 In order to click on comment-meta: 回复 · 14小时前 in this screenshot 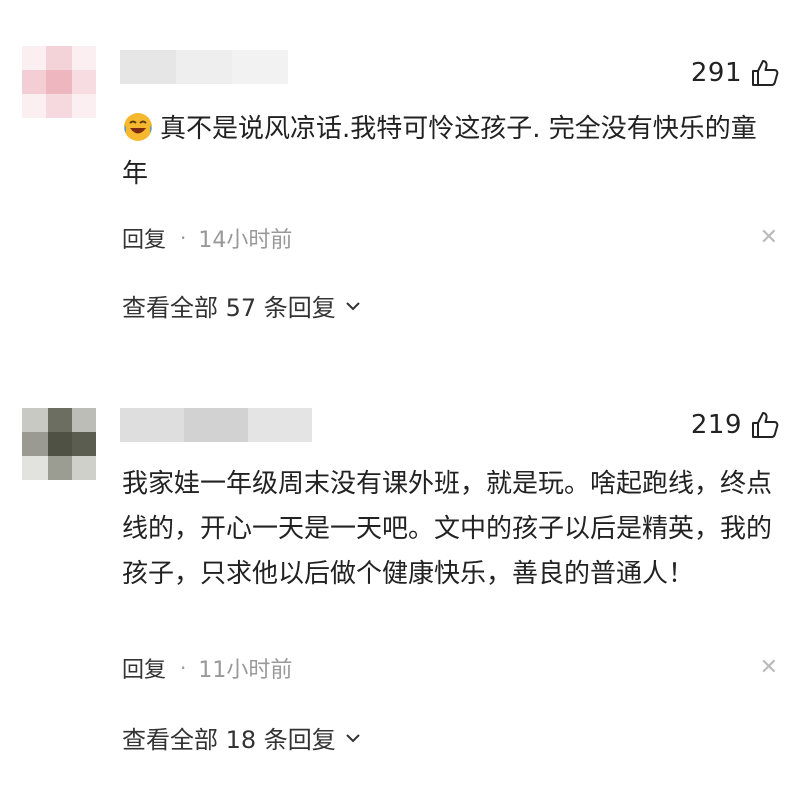, I will do `click(207, 238)`.